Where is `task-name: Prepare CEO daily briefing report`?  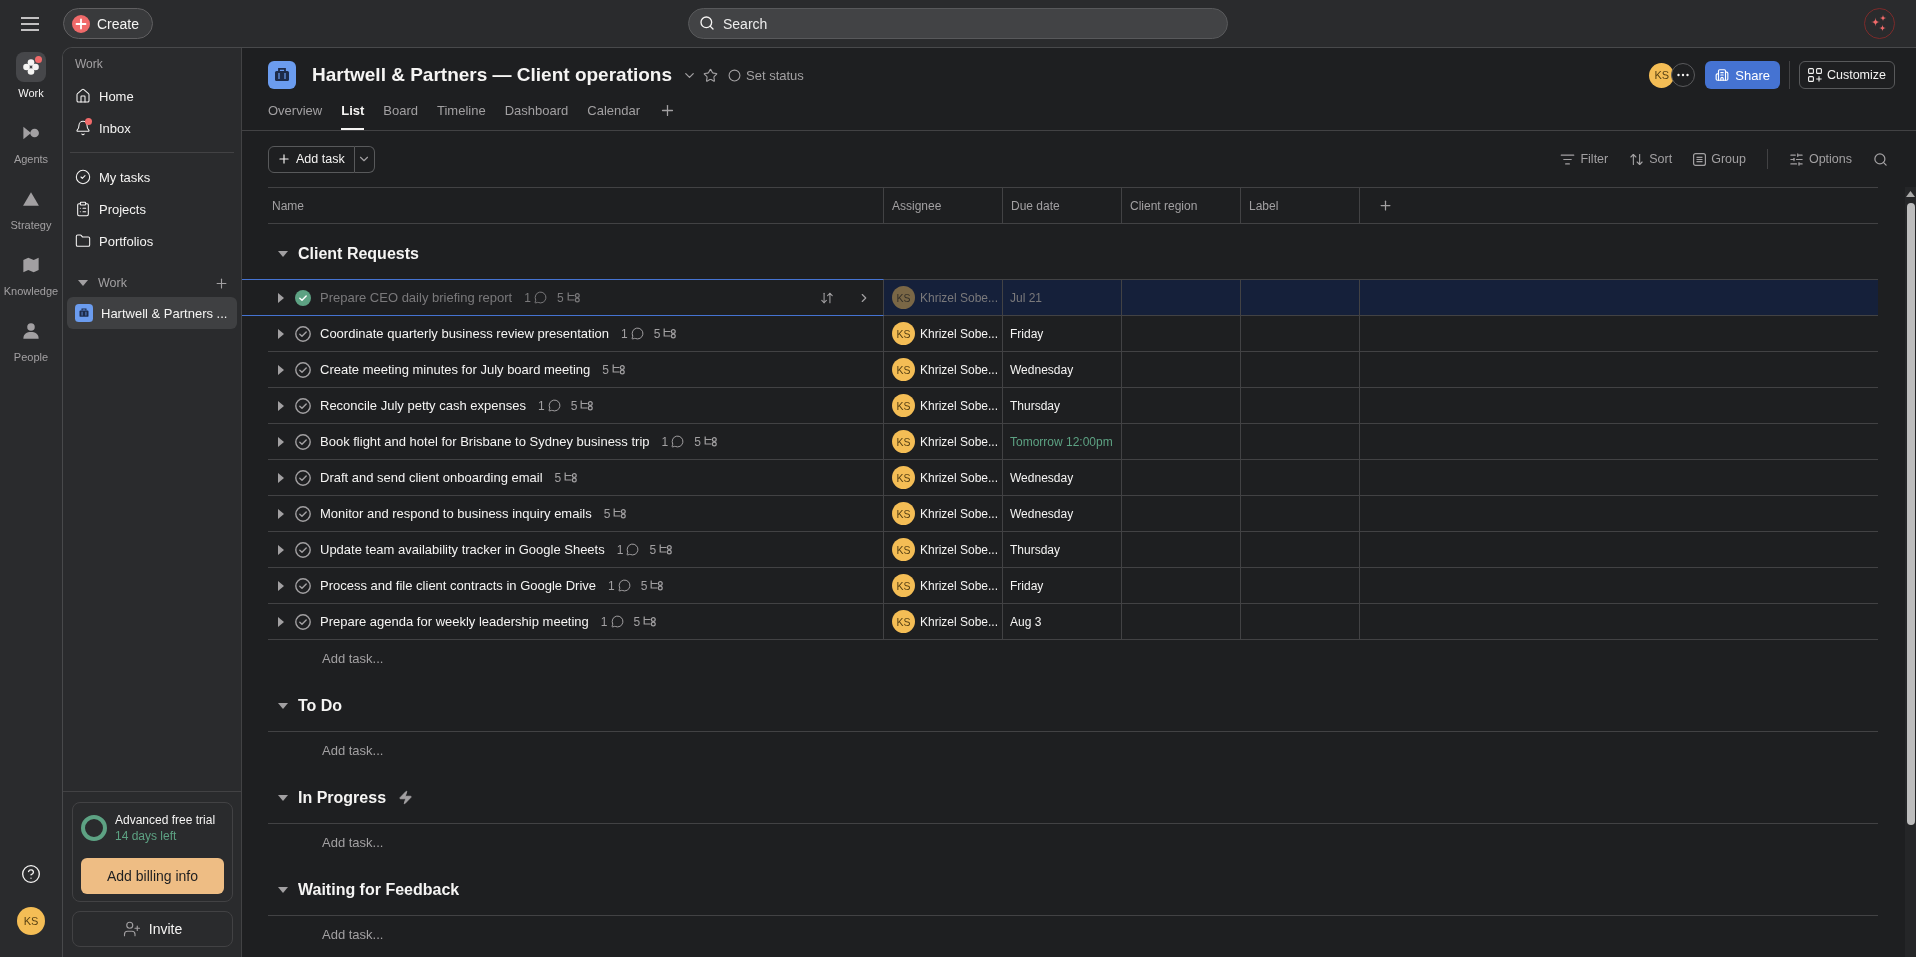
task-name: Prepare CEO daily briefing report is located at coordinates (416, 297).